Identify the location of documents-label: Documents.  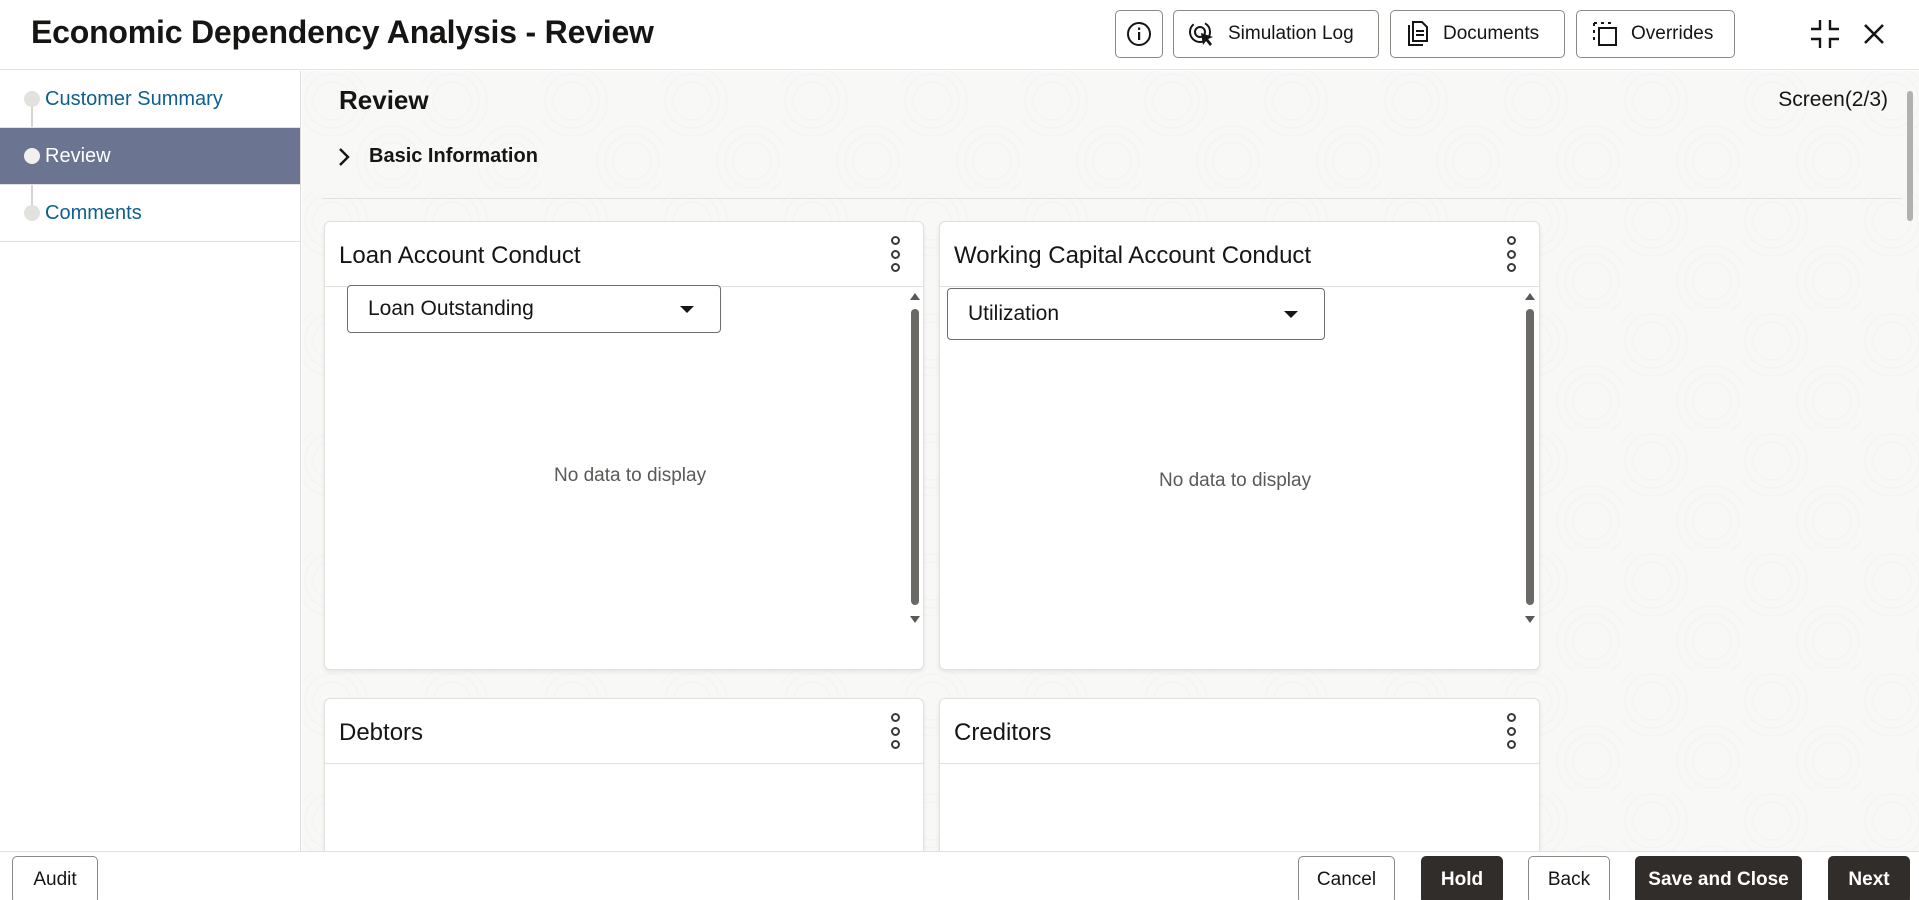
(1491, 33).